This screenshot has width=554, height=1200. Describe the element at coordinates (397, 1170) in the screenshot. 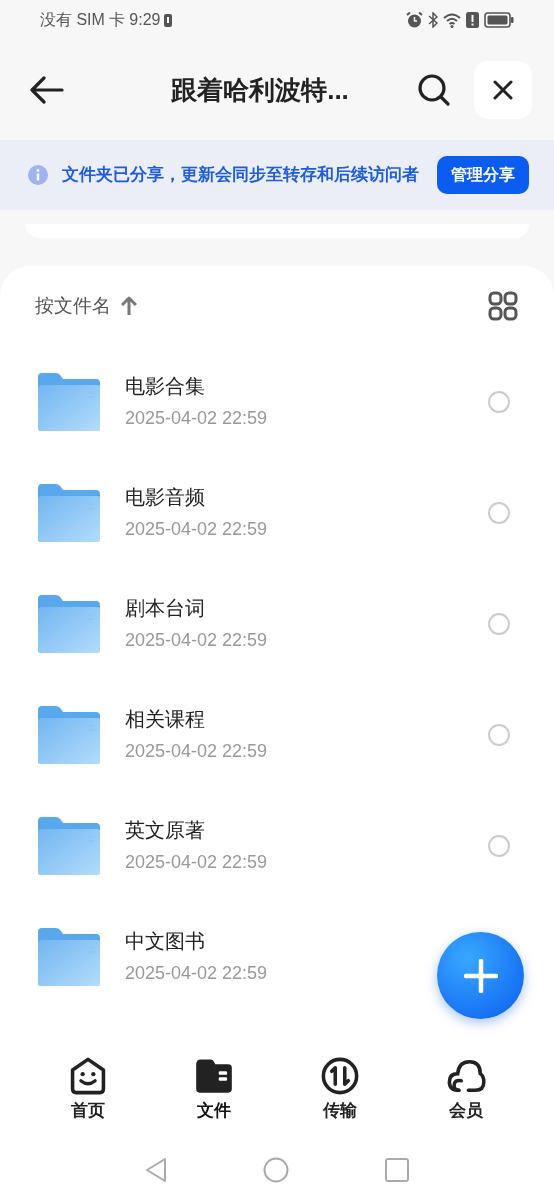

I see `nav-recents-icon` at that location.